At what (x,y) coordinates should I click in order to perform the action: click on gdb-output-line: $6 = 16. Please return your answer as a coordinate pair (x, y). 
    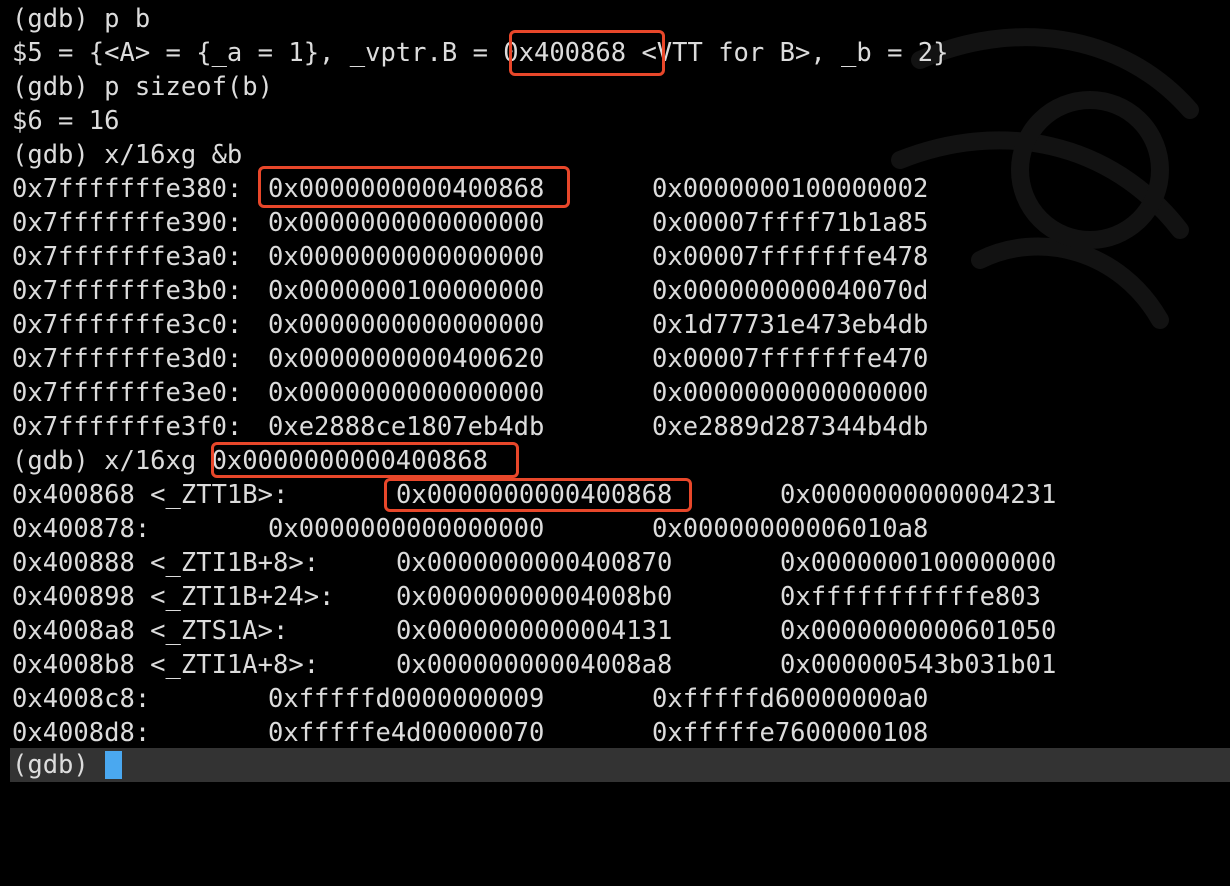
    Looking at the image, I should click on (66, 121).